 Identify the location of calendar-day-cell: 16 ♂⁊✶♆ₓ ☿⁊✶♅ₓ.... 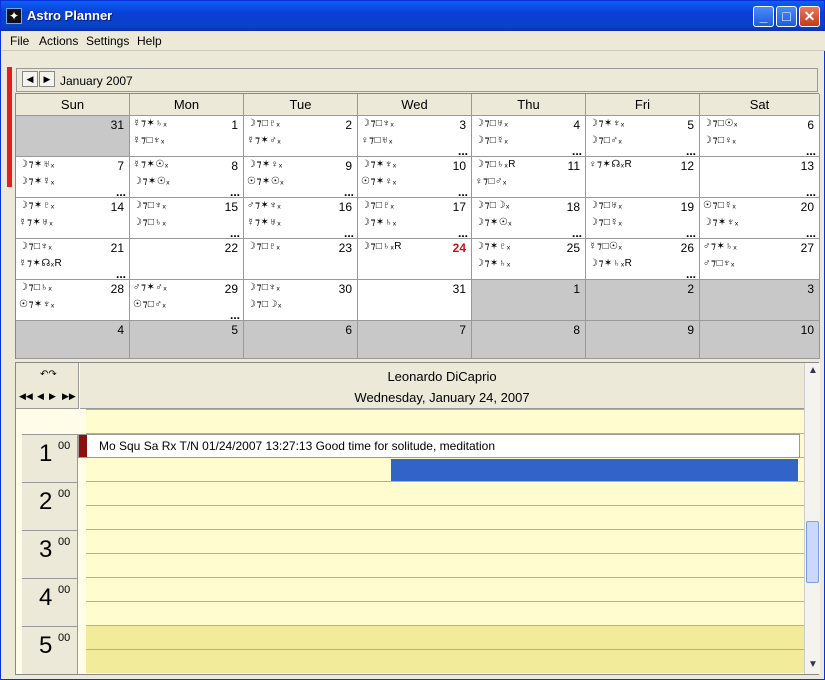
(301, 218).